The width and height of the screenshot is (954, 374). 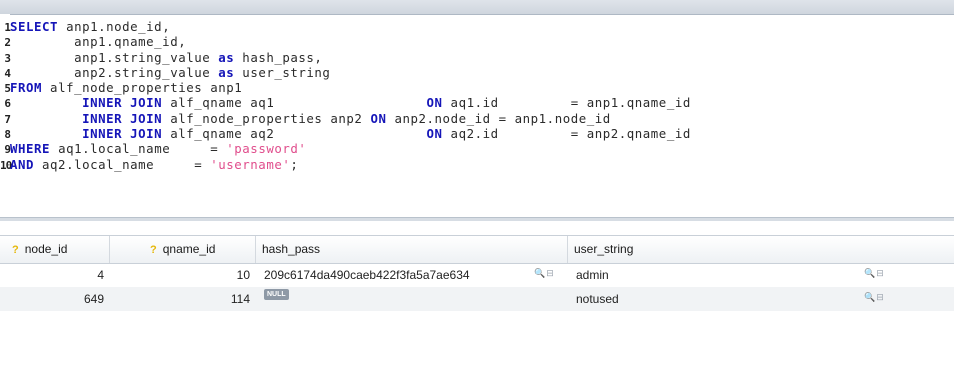 What do you see at coordinates (183, 299) in the screenshot?
I see `cell-qname-id: 114` at bounding box center [183, 299].